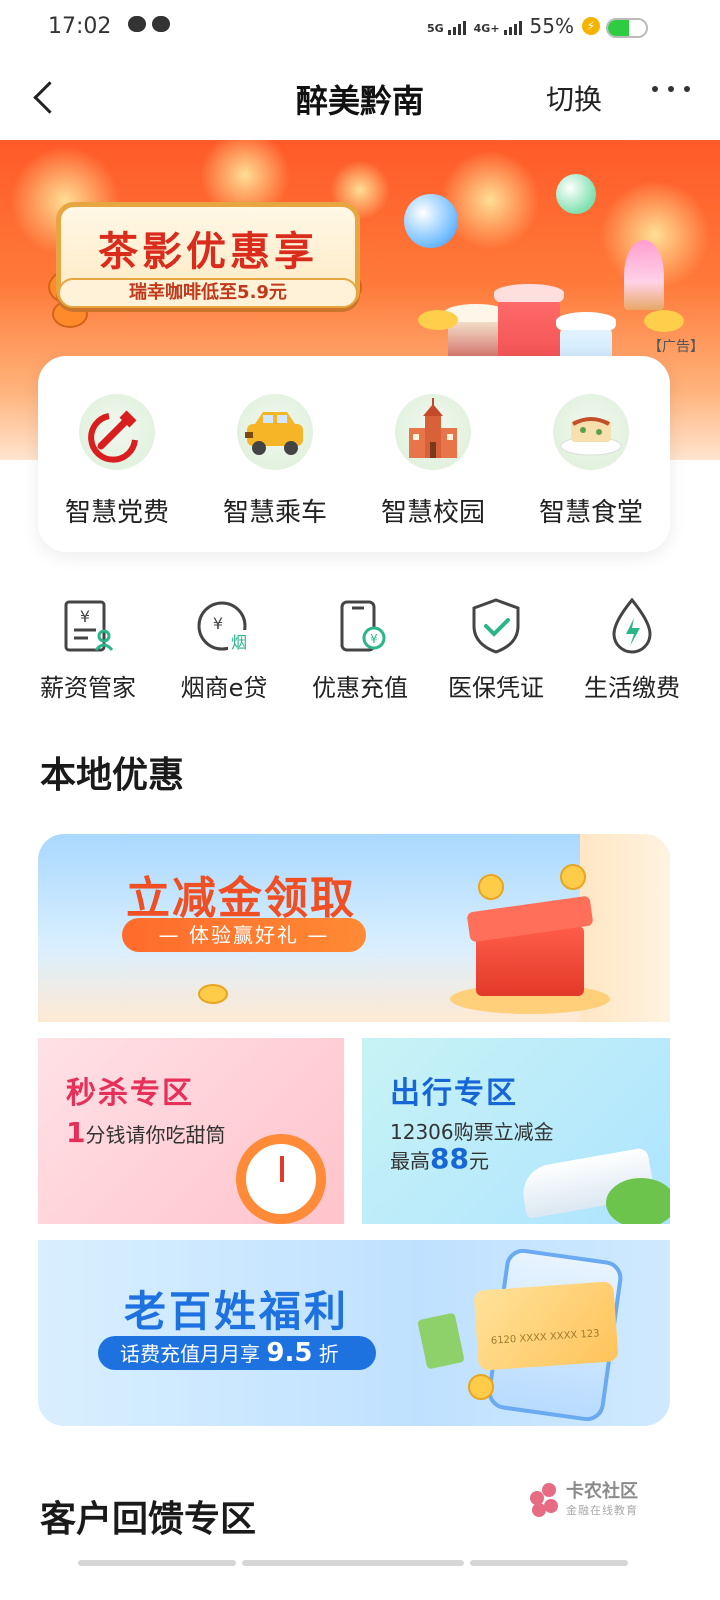 This screenshot has width=720, height=1600. Describe the element at coordinates (353, 1563) in the screenshot. I see `feedback-tabs-preview` at that location.